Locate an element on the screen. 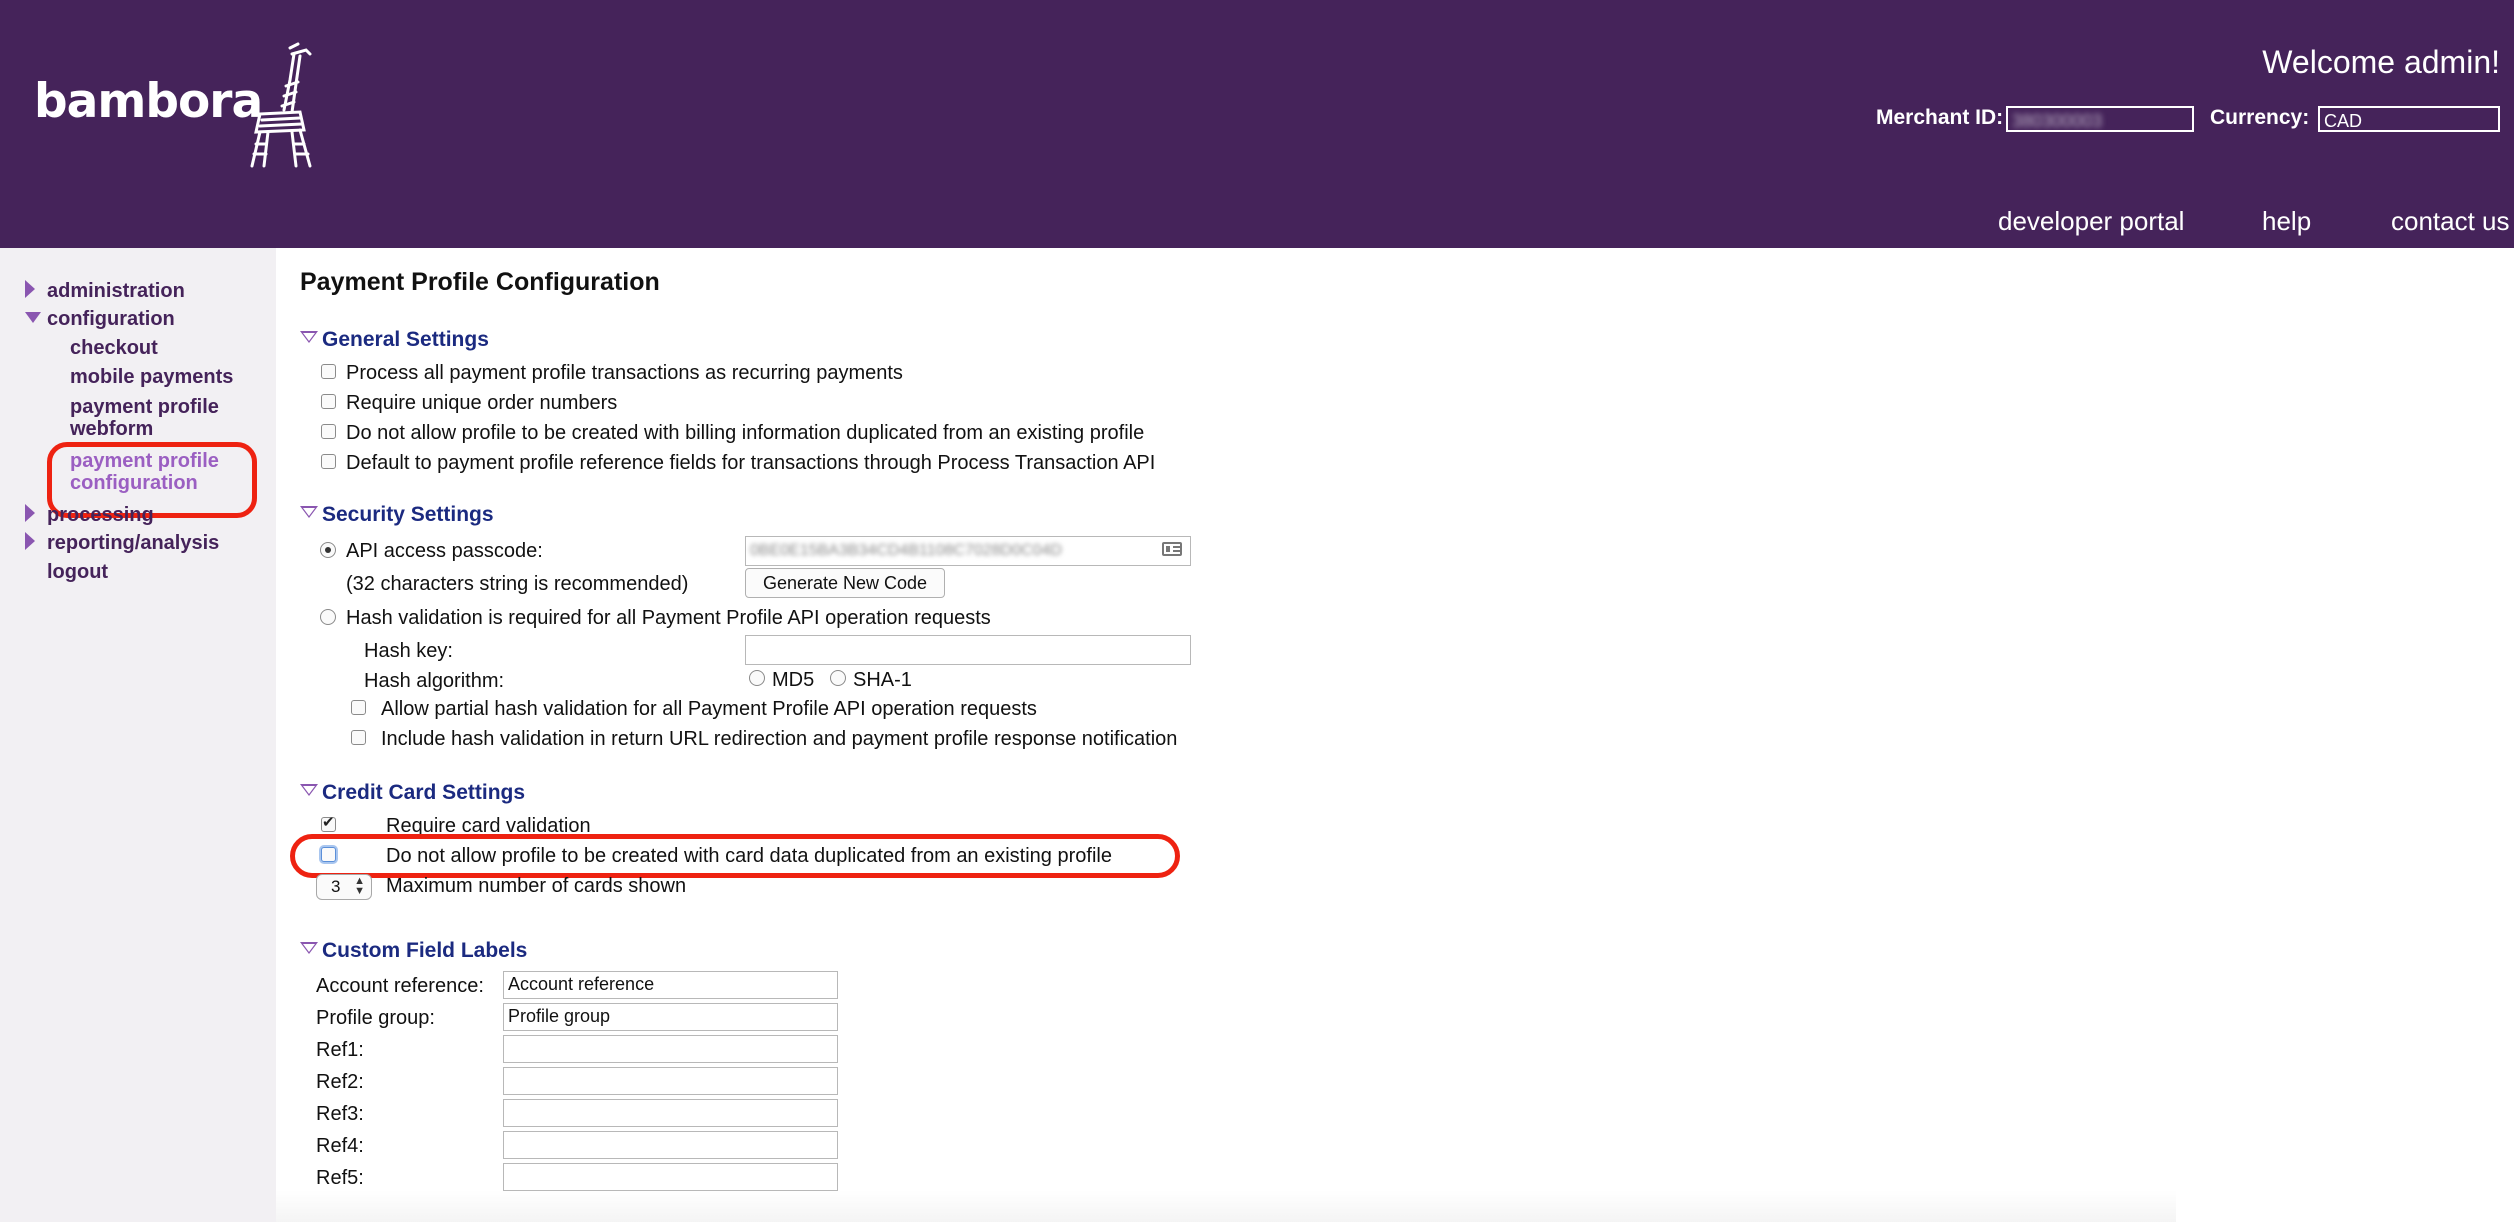 The width and height of the screenshot is (2514, 1222). sidebar-item-payment-profile-webform: payment profile webform is located at coordinates (144, 418).